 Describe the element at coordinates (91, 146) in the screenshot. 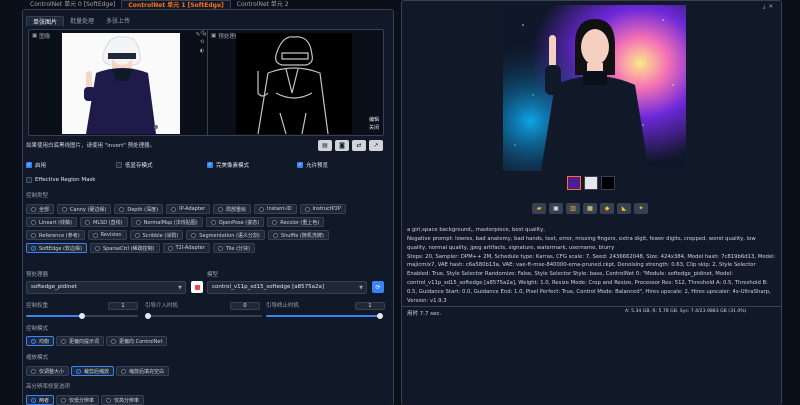

I see `invert-hint: 如果使用白底黑线图片，请使用 "invert" 预处理器。` at that location.